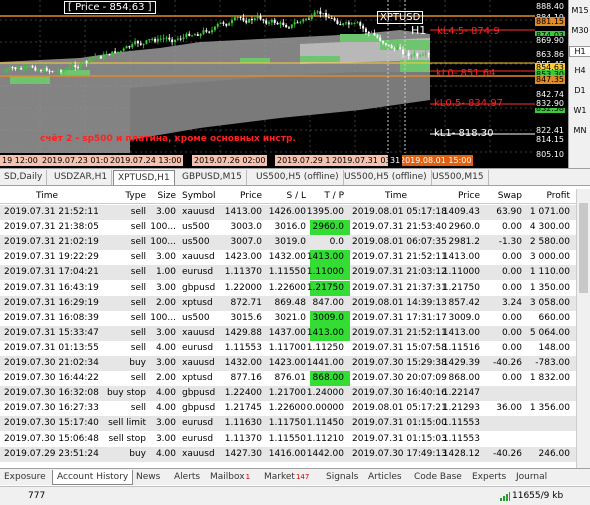 This screenshot has height=505, width=590. I want to click on table-cell: 1395.00, so click(325, 212).